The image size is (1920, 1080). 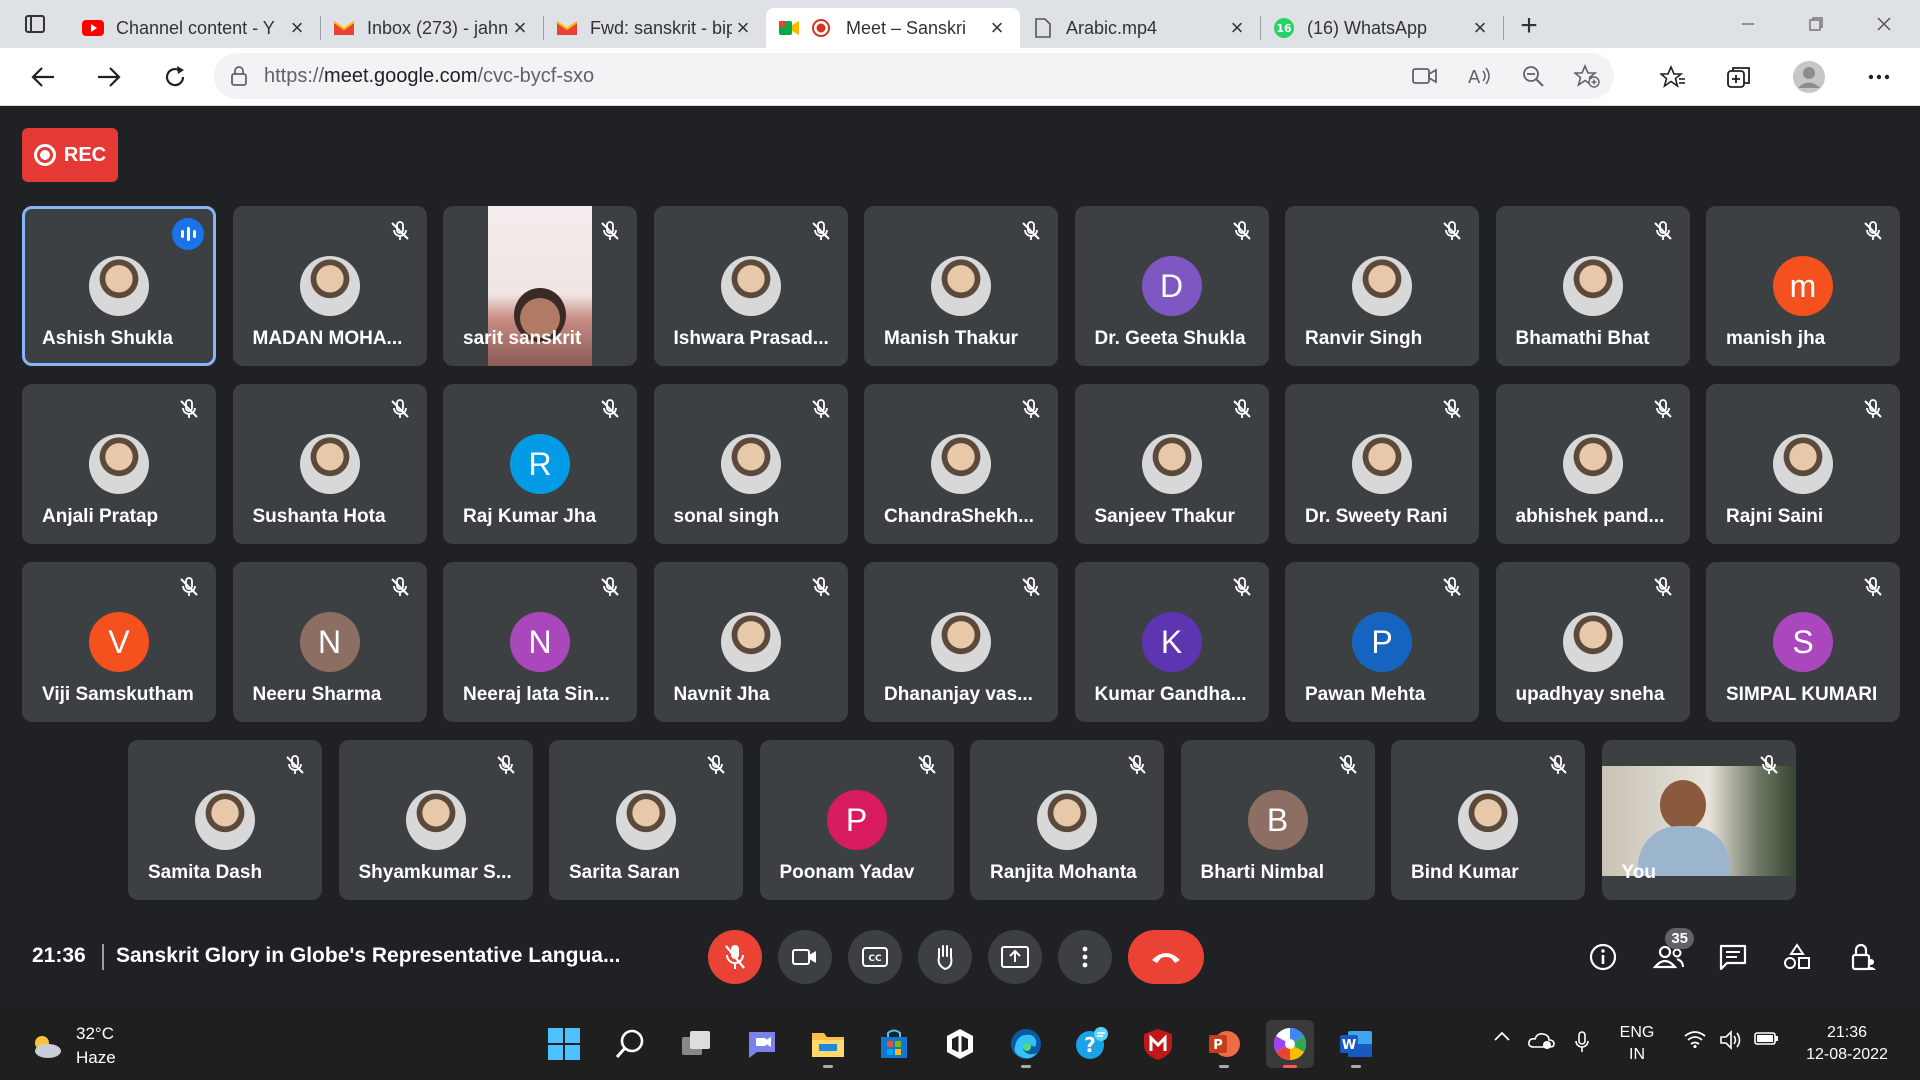 I want to click on photo-app-button, so click(x=1290, y=1044).